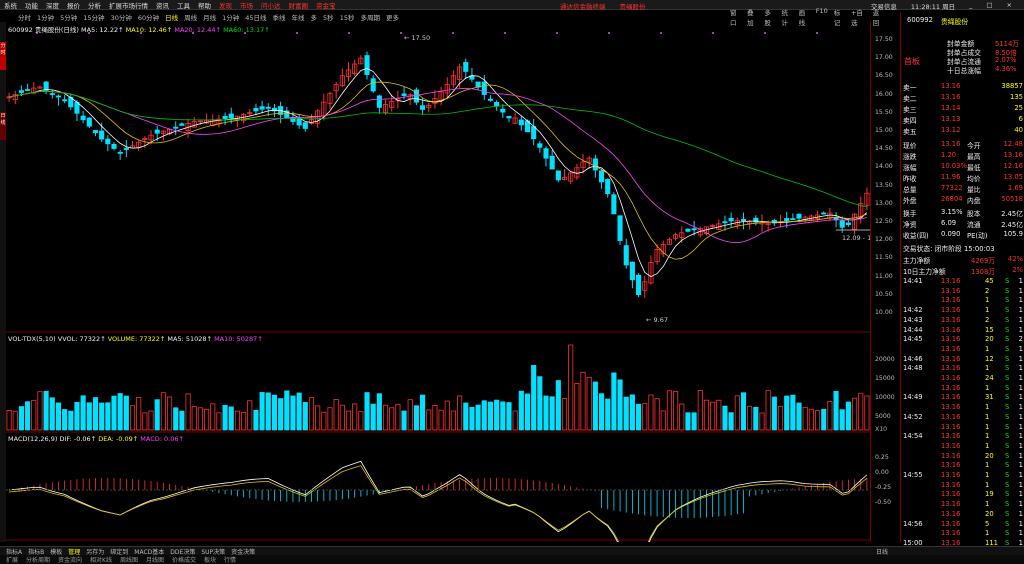 The width and height of the screenshot is (1024, 564). What do you see at coordinates (230, 559) in the screenshot?
I see `status-item: 行情` at bounding box center [230, 559].